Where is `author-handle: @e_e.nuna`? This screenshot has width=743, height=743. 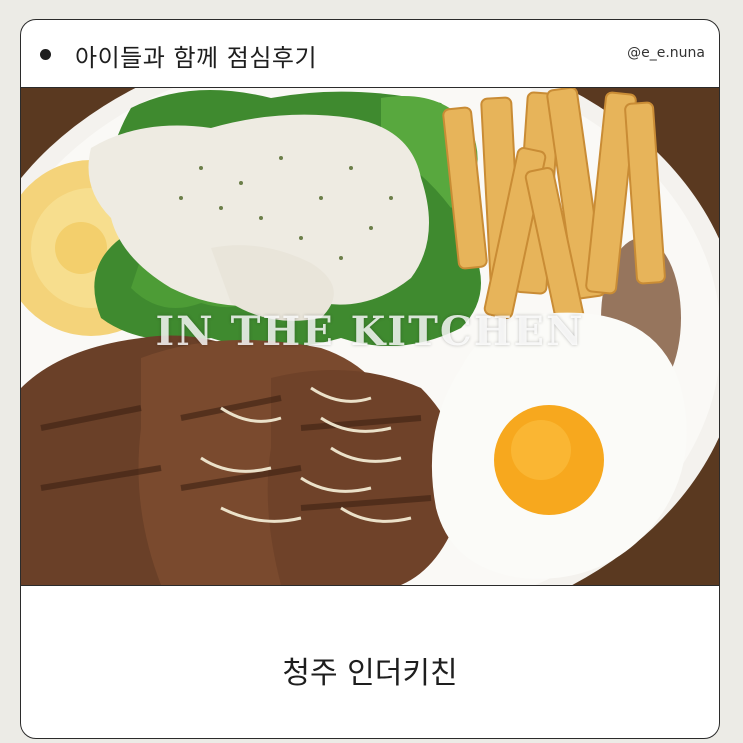
author-handle: @e_e.nuna is located at coordinates (666, 53).